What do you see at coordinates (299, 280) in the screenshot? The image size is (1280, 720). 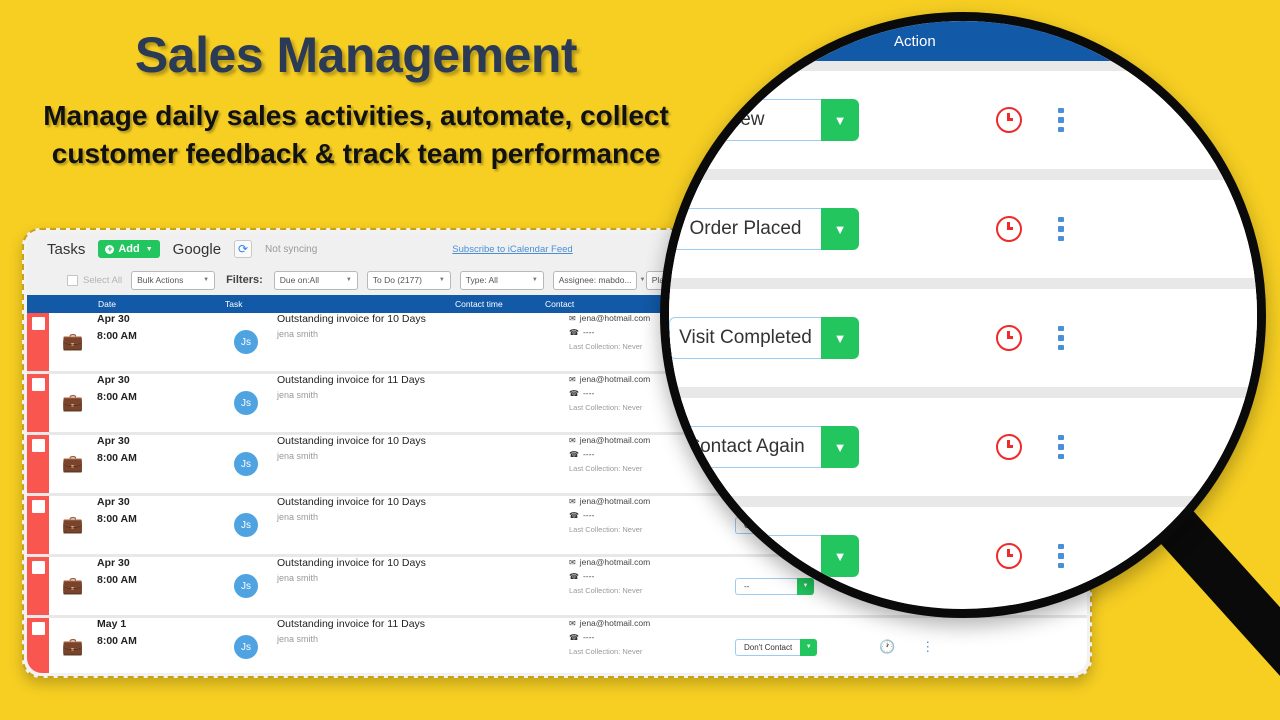 I see `filter-label: Due on:All` at bounding box center [299, 280].